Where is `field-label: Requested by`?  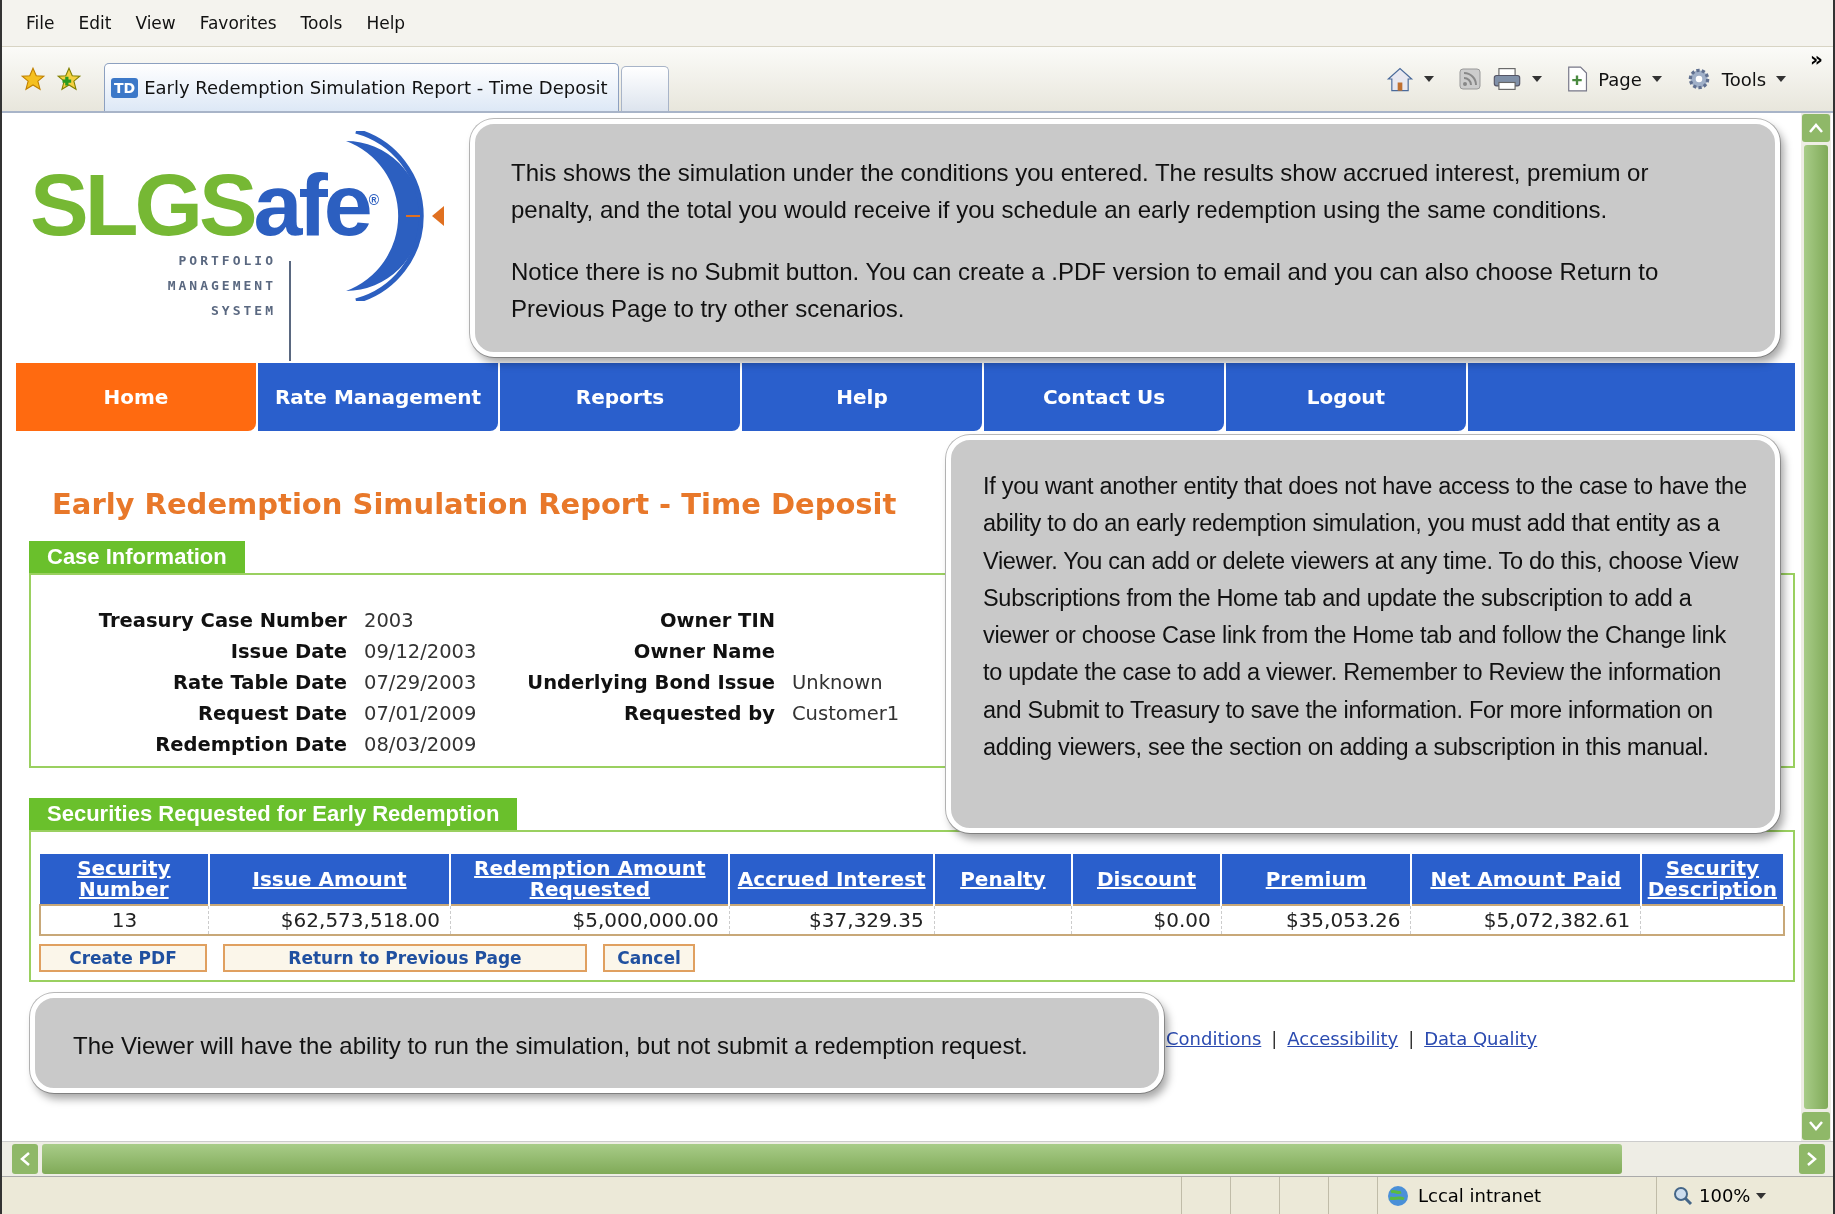
field-label: Requested by is located at coordinates (699, 713).